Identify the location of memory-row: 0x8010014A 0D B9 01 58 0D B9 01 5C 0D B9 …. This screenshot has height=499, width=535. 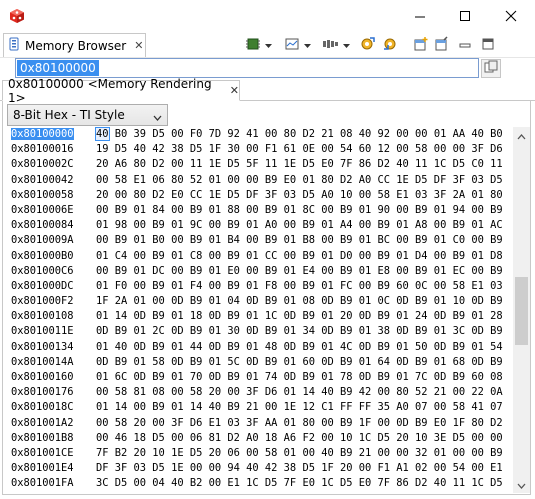
(257, 362).